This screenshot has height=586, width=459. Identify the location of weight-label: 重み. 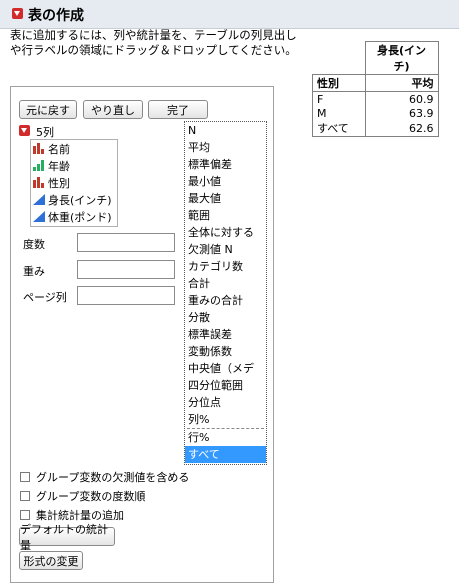
(34, 271).